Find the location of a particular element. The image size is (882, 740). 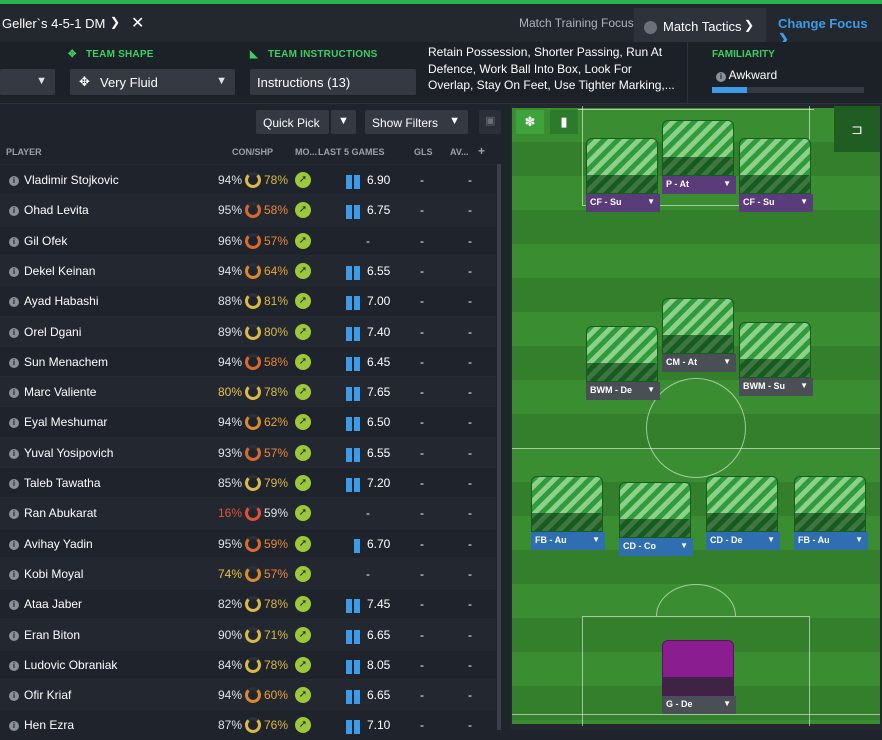

player-name: Eyal Meshumar is located at coordinates (65, 422).